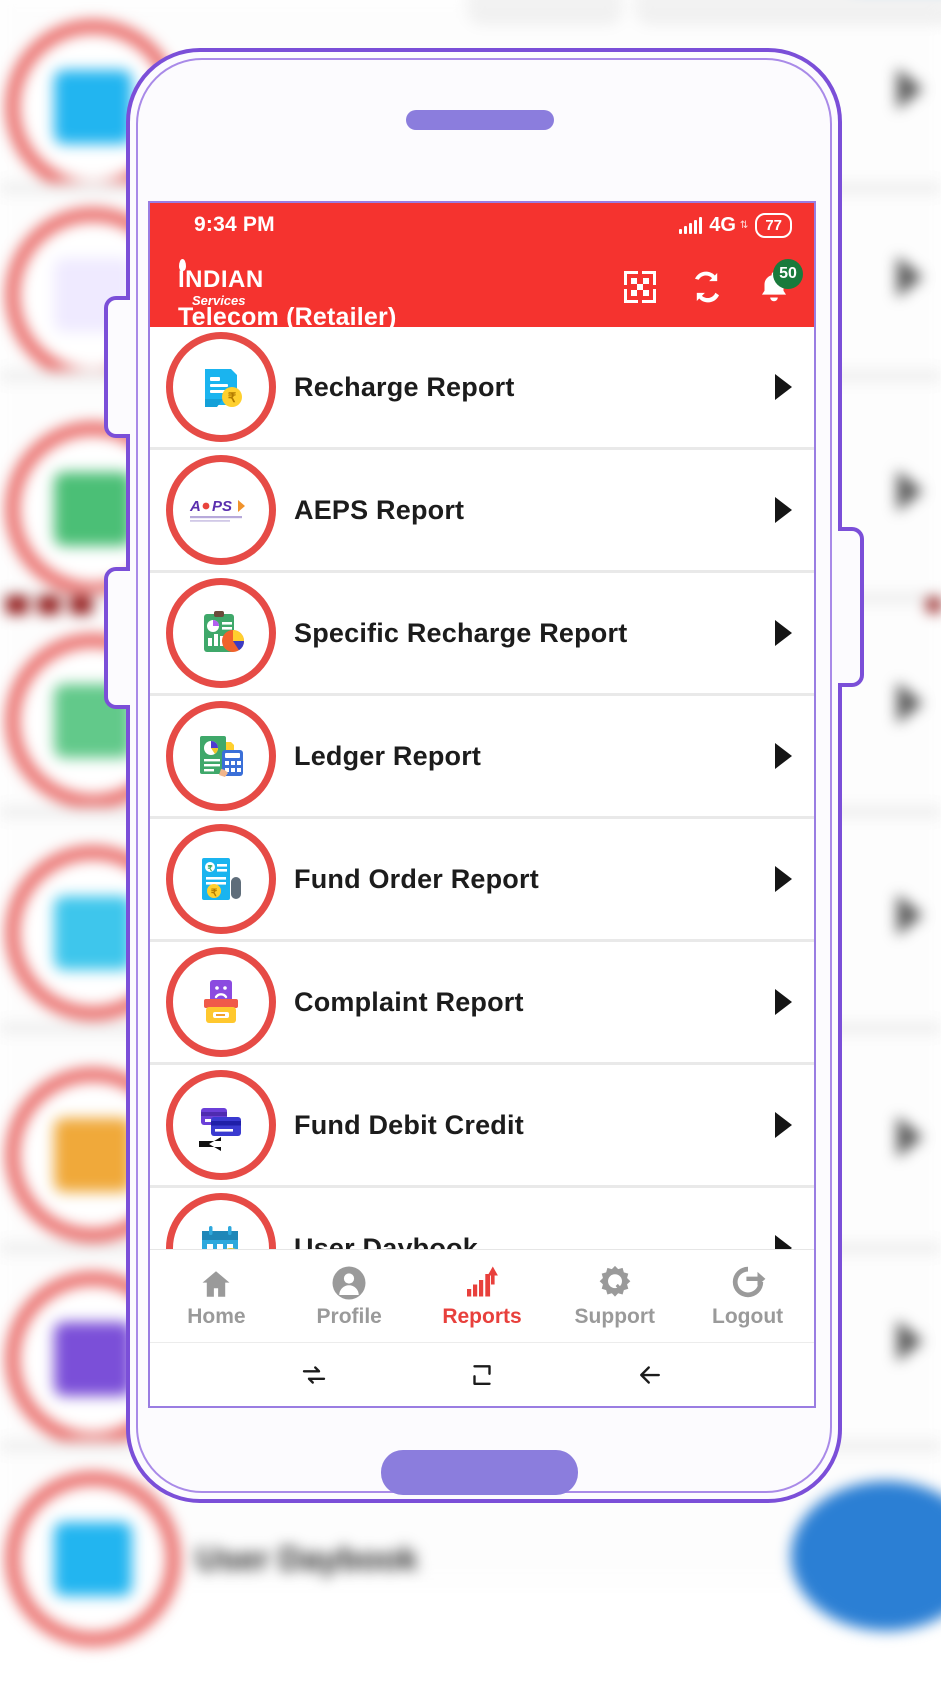 The height and width of the screenshot is (1682, 941). I want to click on system-navigation-bar, so click(482, 1374).